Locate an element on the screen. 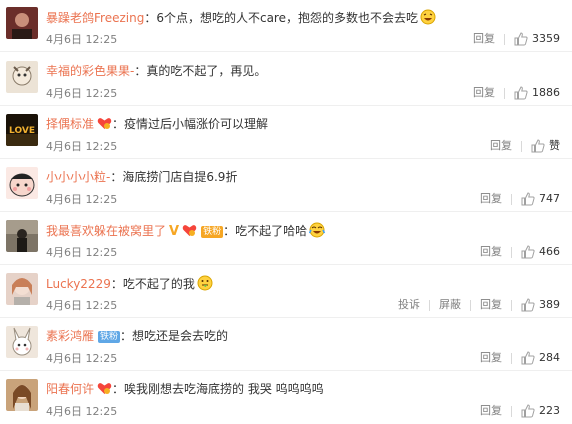  like-count: 284 is located at coordinates (549, 357).